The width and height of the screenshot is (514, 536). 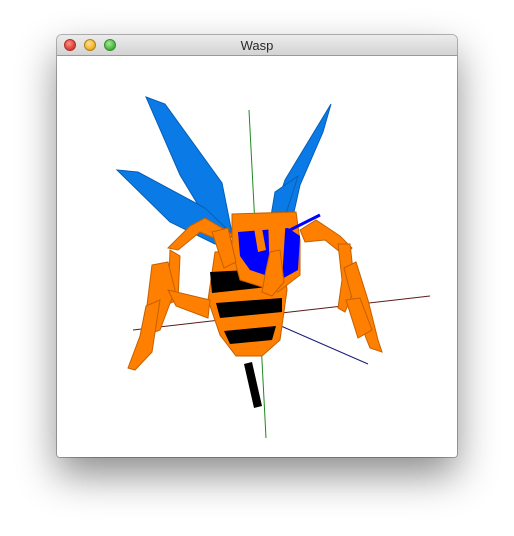 I want to click on right-wings, so click(x=300, y=167).